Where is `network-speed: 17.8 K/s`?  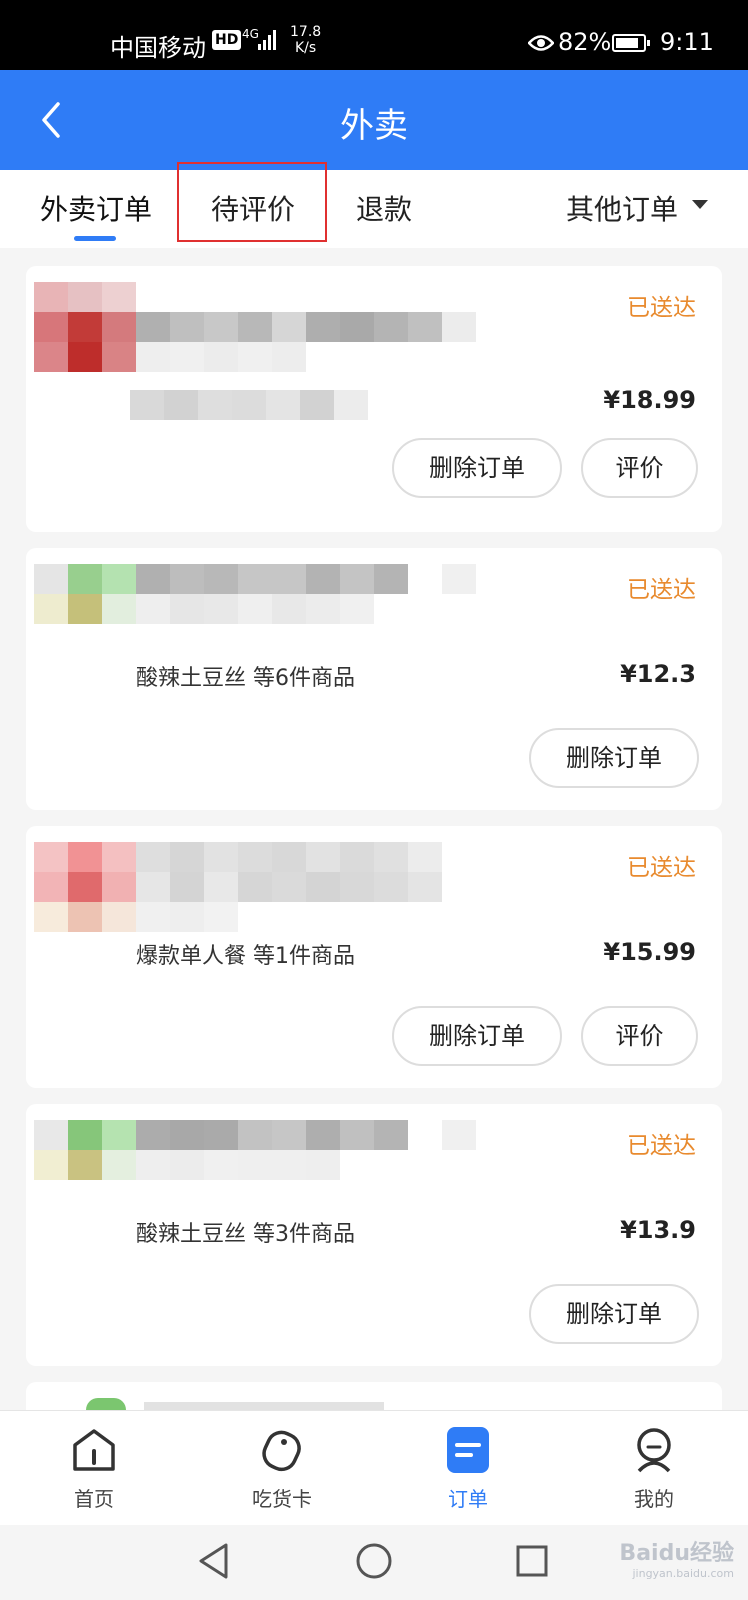 network-speed: 17.8 K/s is located at coordinates (305, 40).